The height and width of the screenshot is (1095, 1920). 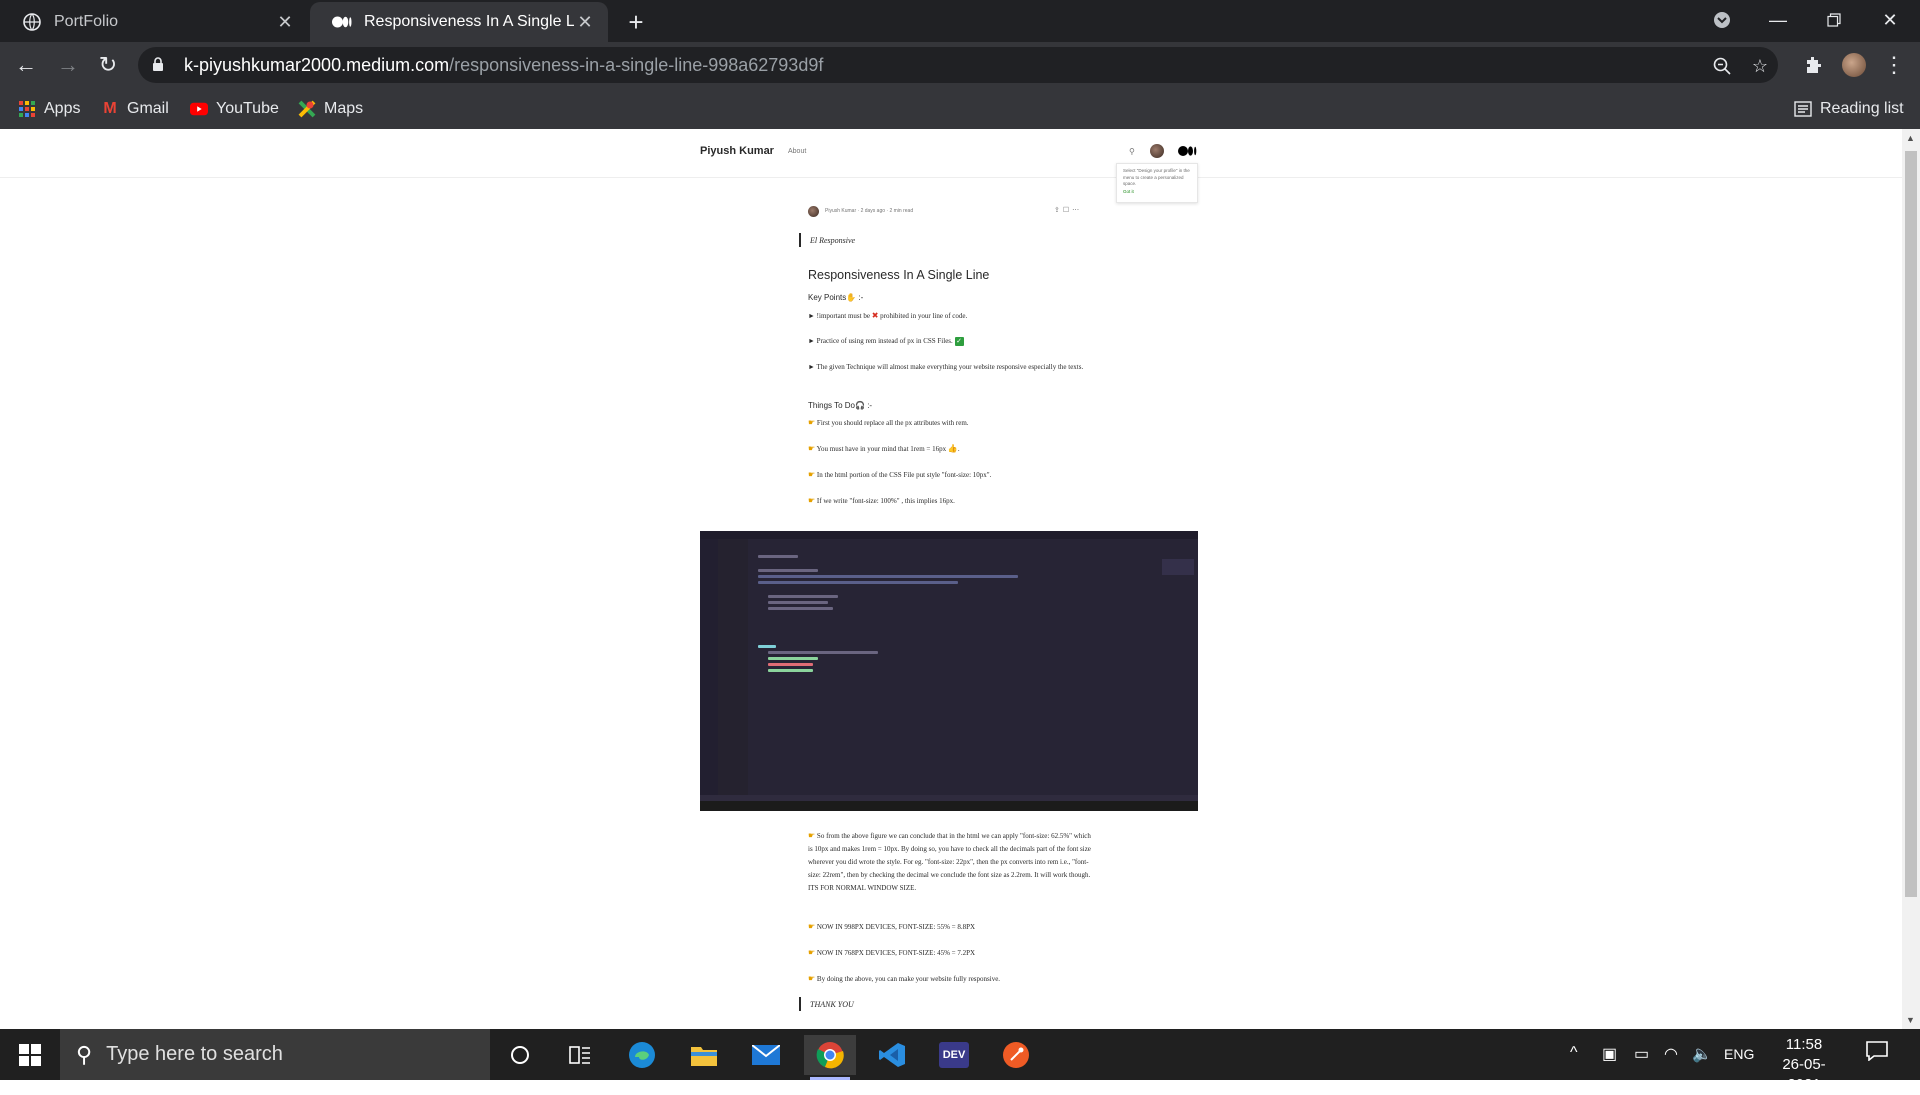 I want to click on author-avatar, so click(x=813, y=211).